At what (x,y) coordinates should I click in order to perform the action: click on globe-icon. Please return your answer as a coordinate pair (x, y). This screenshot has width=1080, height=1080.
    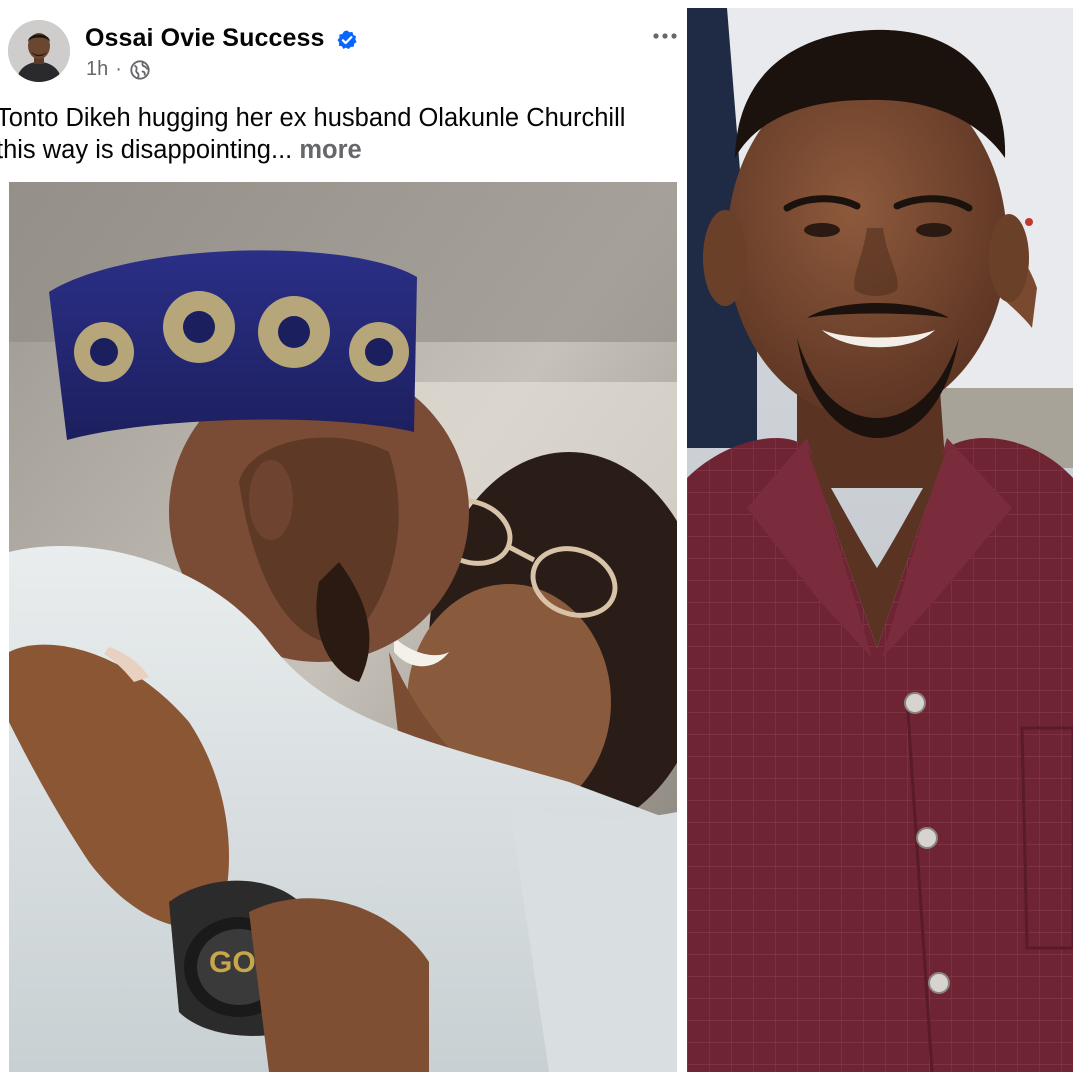
    Looking at the image, I should click on (140, 70).